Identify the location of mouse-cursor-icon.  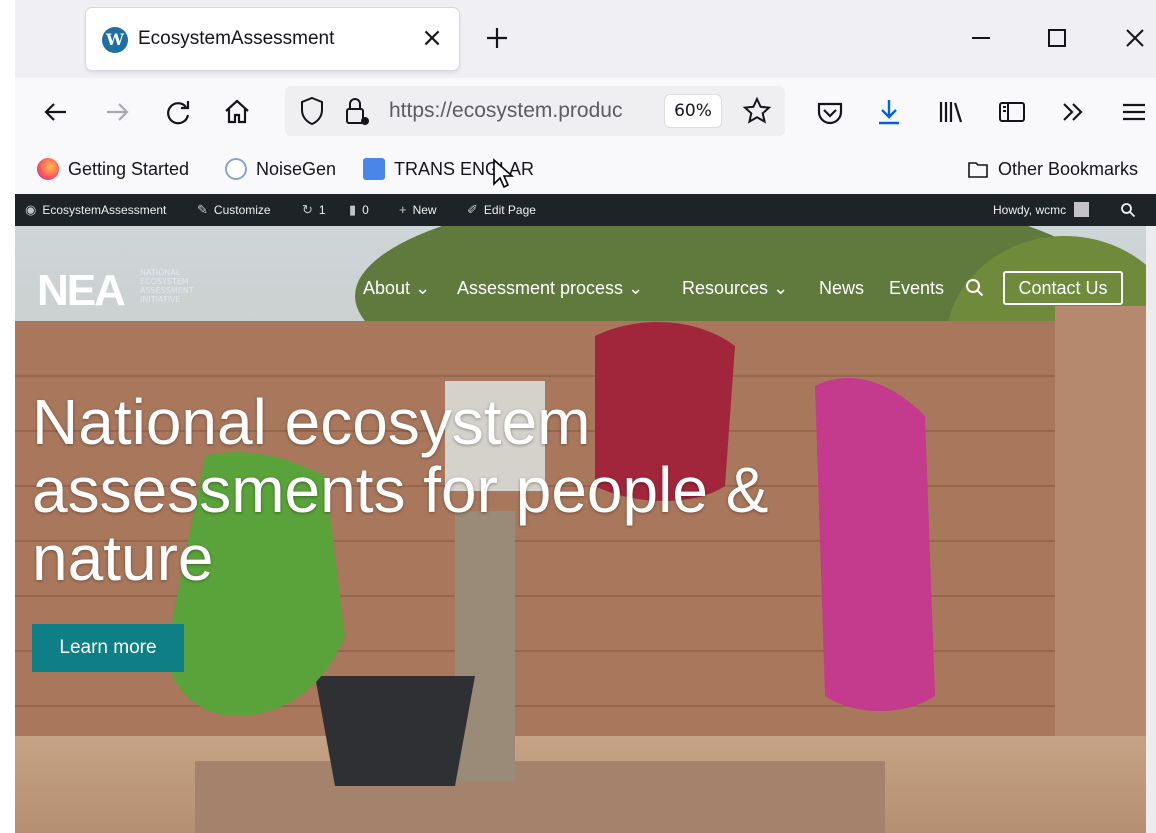
(504, 173).